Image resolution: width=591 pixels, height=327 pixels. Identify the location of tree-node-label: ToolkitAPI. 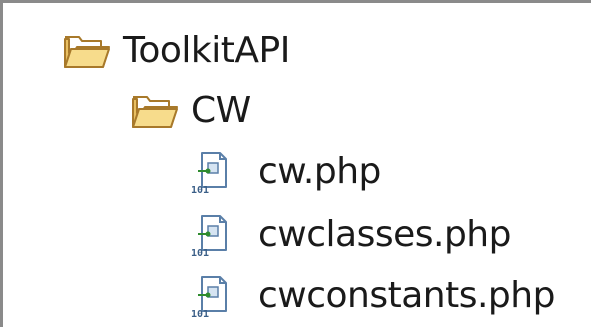
(206, 50).